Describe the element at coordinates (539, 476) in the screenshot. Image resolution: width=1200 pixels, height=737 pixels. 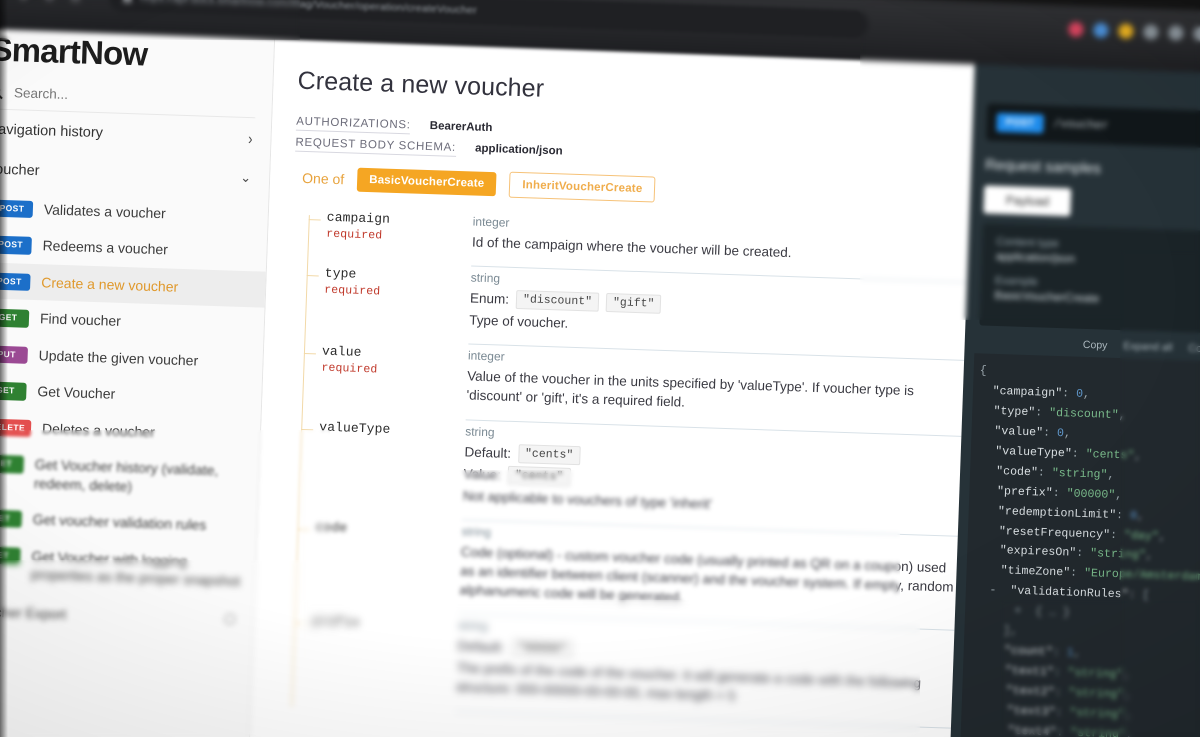
I see `value-value-chip: "cents"` at that location.